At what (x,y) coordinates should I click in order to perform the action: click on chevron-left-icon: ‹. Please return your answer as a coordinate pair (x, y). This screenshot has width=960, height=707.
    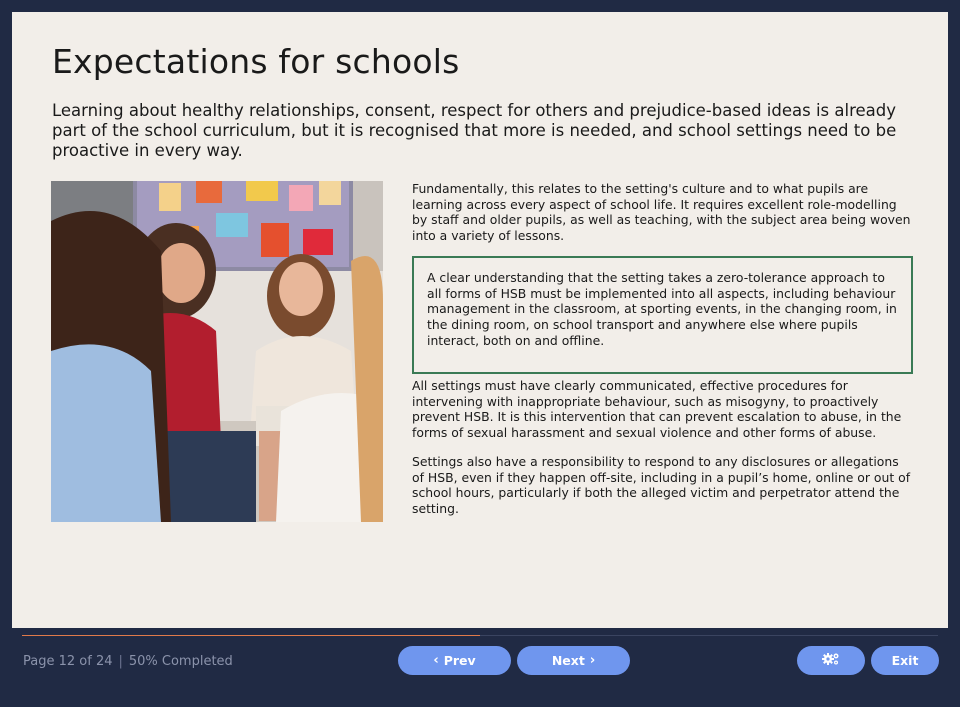
    Looking at the image, I should click on (436, 660).